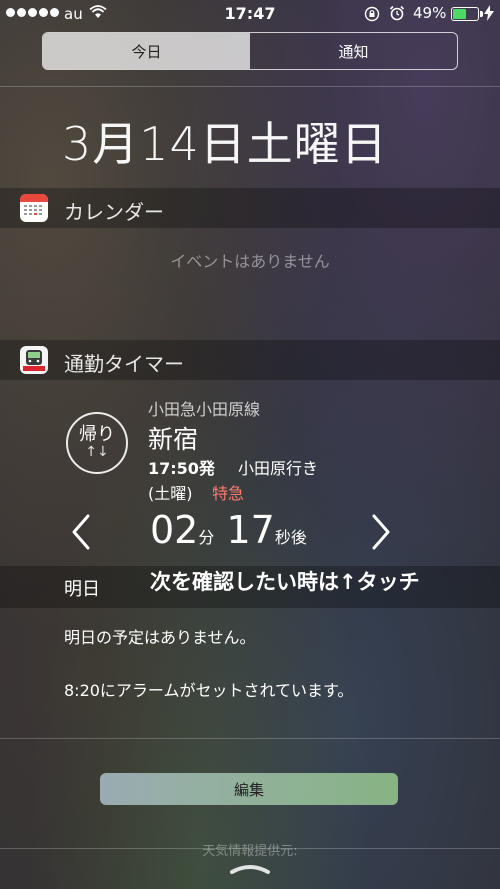  I want to click on train-type: 特急, so click(228, 493).